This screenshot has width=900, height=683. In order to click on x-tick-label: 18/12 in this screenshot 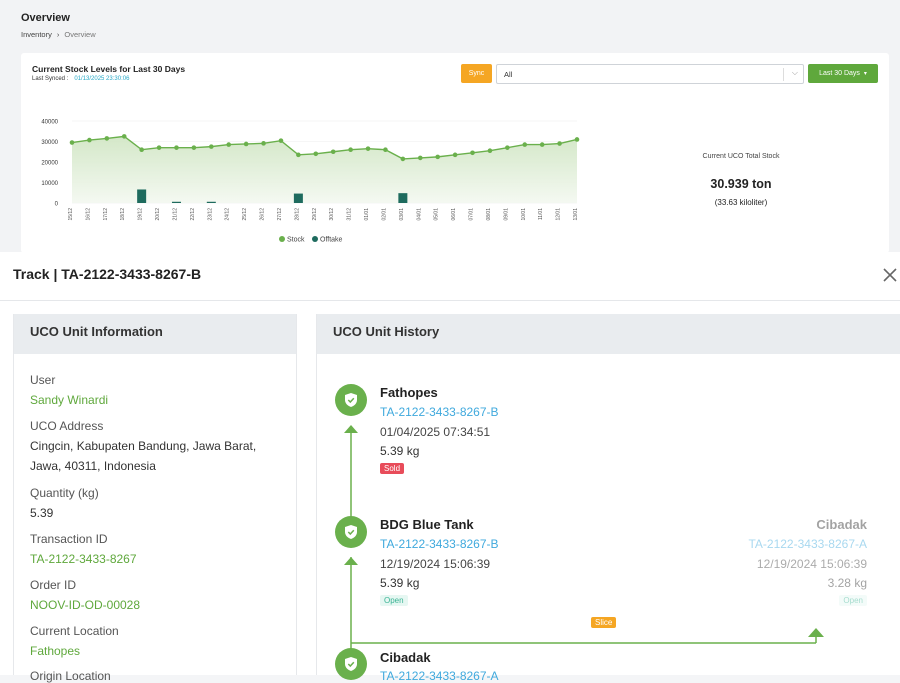, I will do `click(123, 214)`.